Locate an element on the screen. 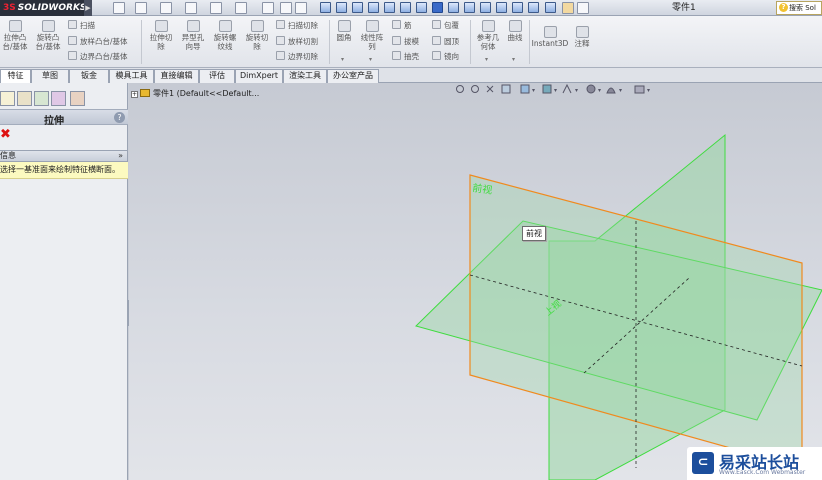 This screenshot has width=822, height=480. tab-dimxpert: DimXpert is located at coordinates (259, 76).